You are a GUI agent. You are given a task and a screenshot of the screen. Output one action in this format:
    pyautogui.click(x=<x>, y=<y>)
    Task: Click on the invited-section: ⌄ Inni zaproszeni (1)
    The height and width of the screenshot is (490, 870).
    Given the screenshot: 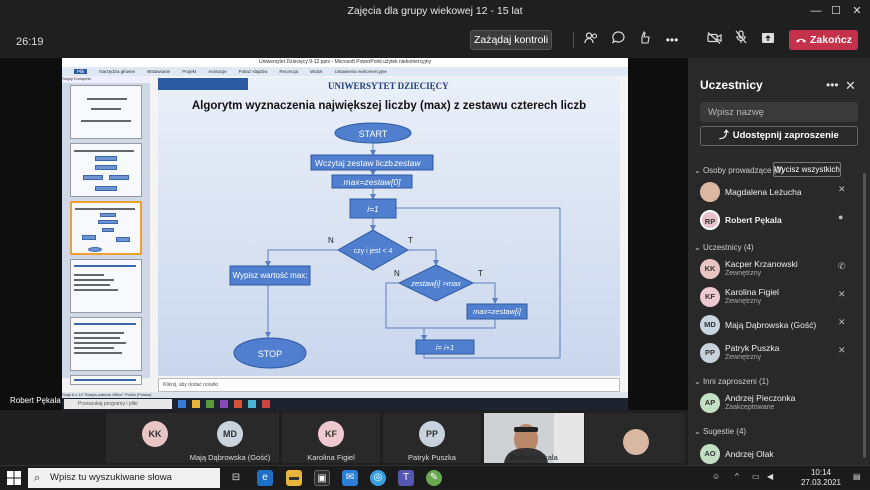 What is the action you would take?
    pyautogui.click(x=731, y=381)
    